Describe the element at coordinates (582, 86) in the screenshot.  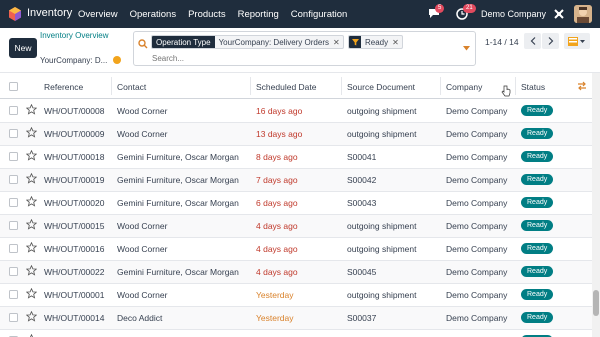
I see `optional-columns-icon` at that location.